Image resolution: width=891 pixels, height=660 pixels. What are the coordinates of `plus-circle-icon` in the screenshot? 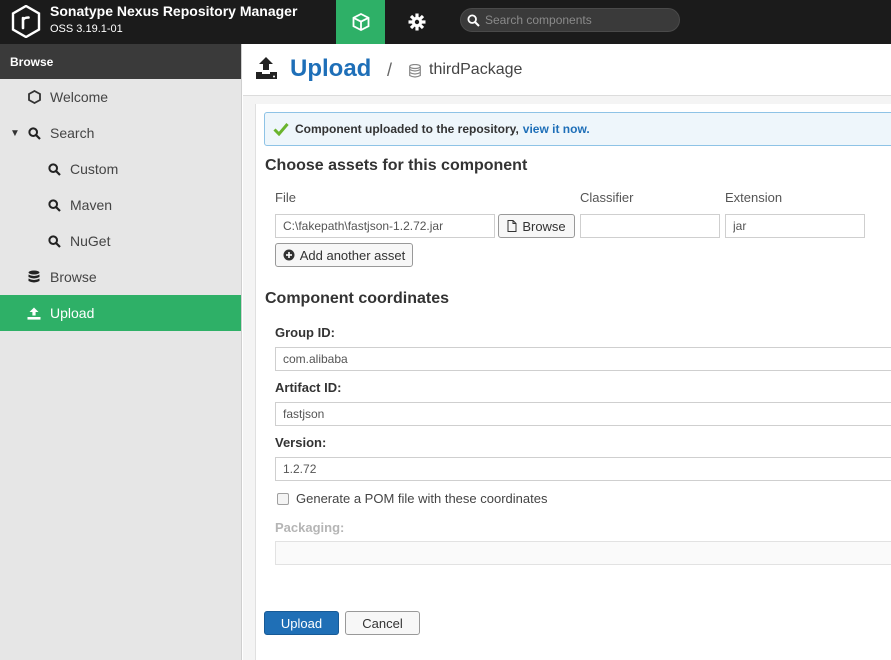 It's located at (289, 255).